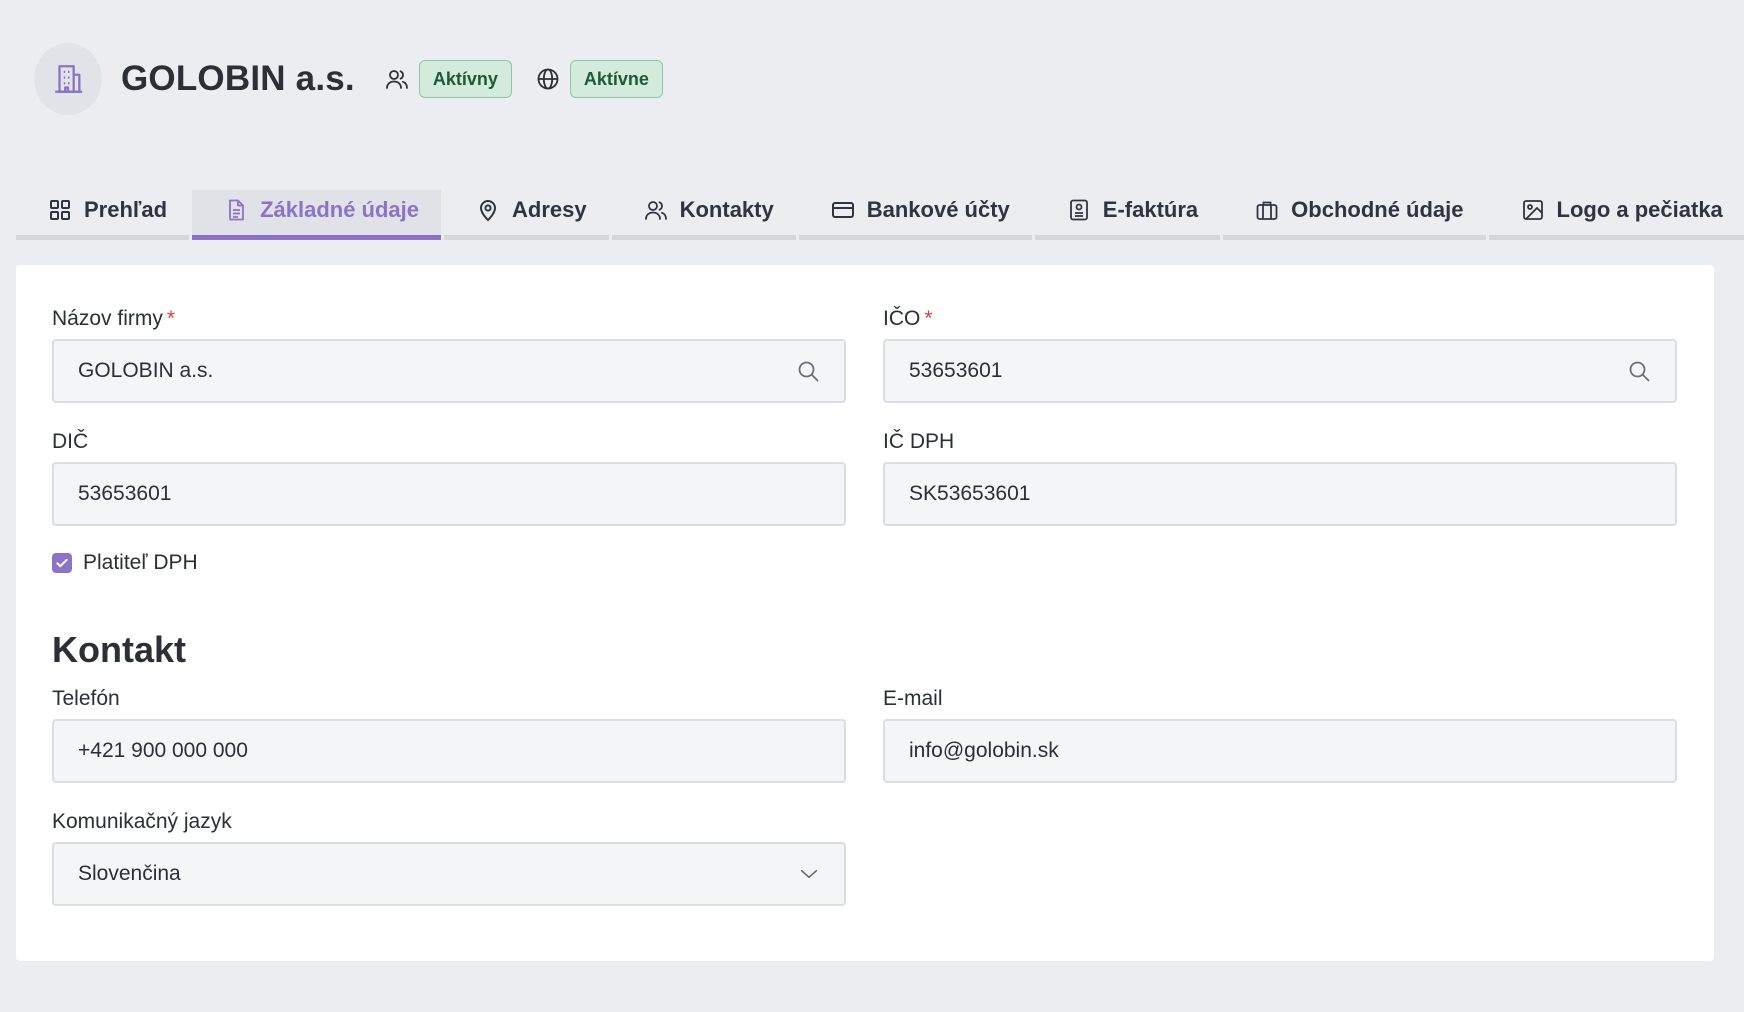 This screenshot has width=1744, height=1012. I want to click on user-status: Aktívny, so click(448, 79).